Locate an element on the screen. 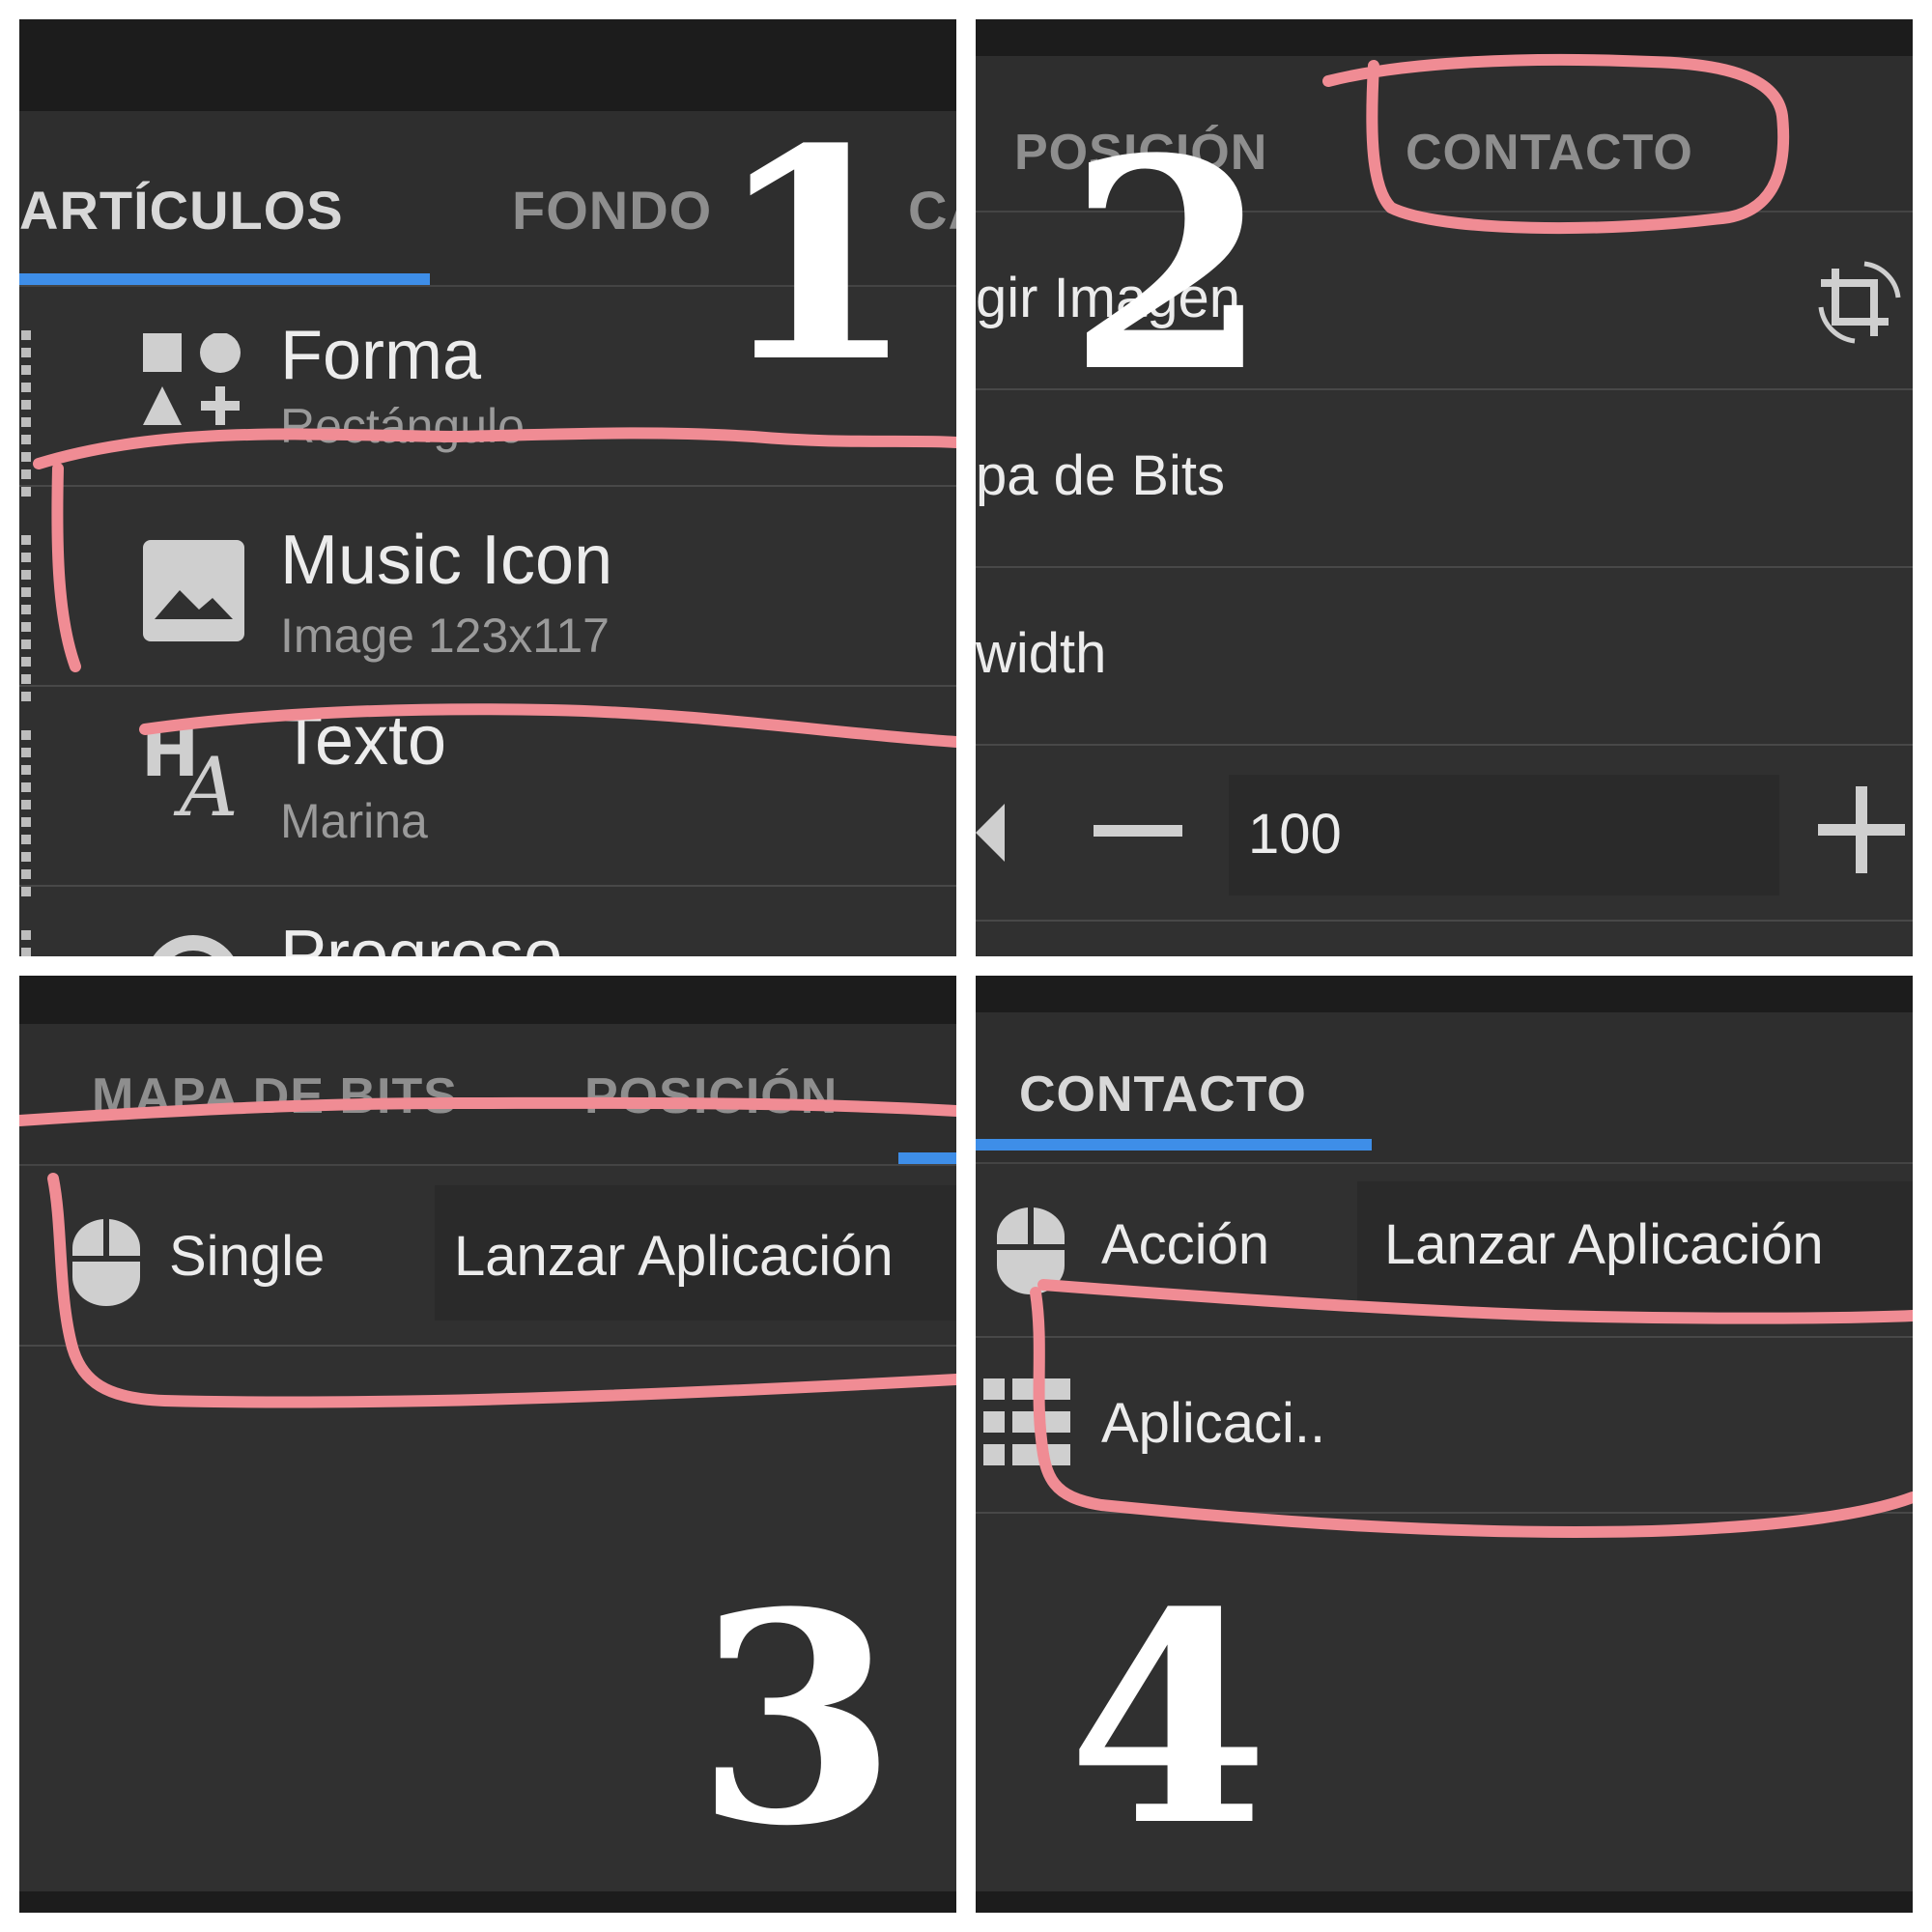  list-item: Progreso is located at coordinates (487, 921).